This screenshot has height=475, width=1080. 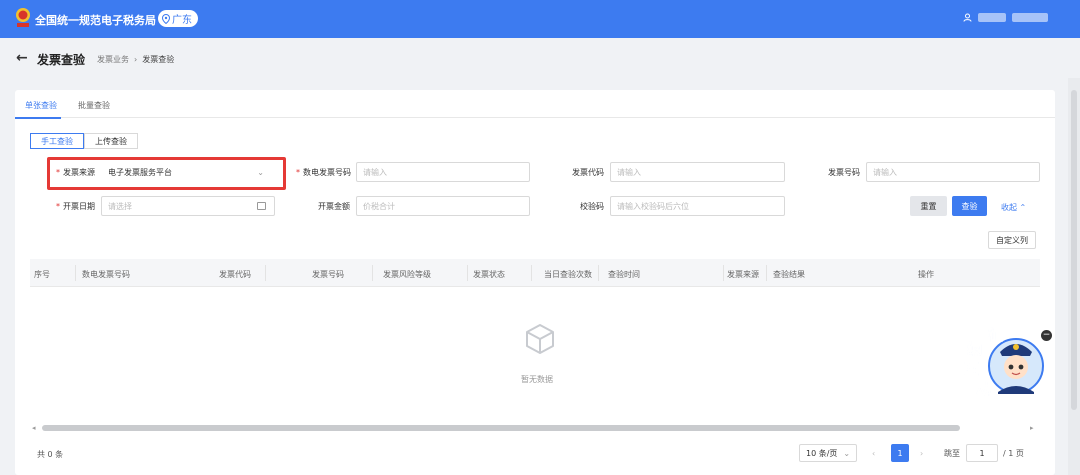 I want to click on tab-bar: 单张查验 批量查验, so click(x=535, y=104).